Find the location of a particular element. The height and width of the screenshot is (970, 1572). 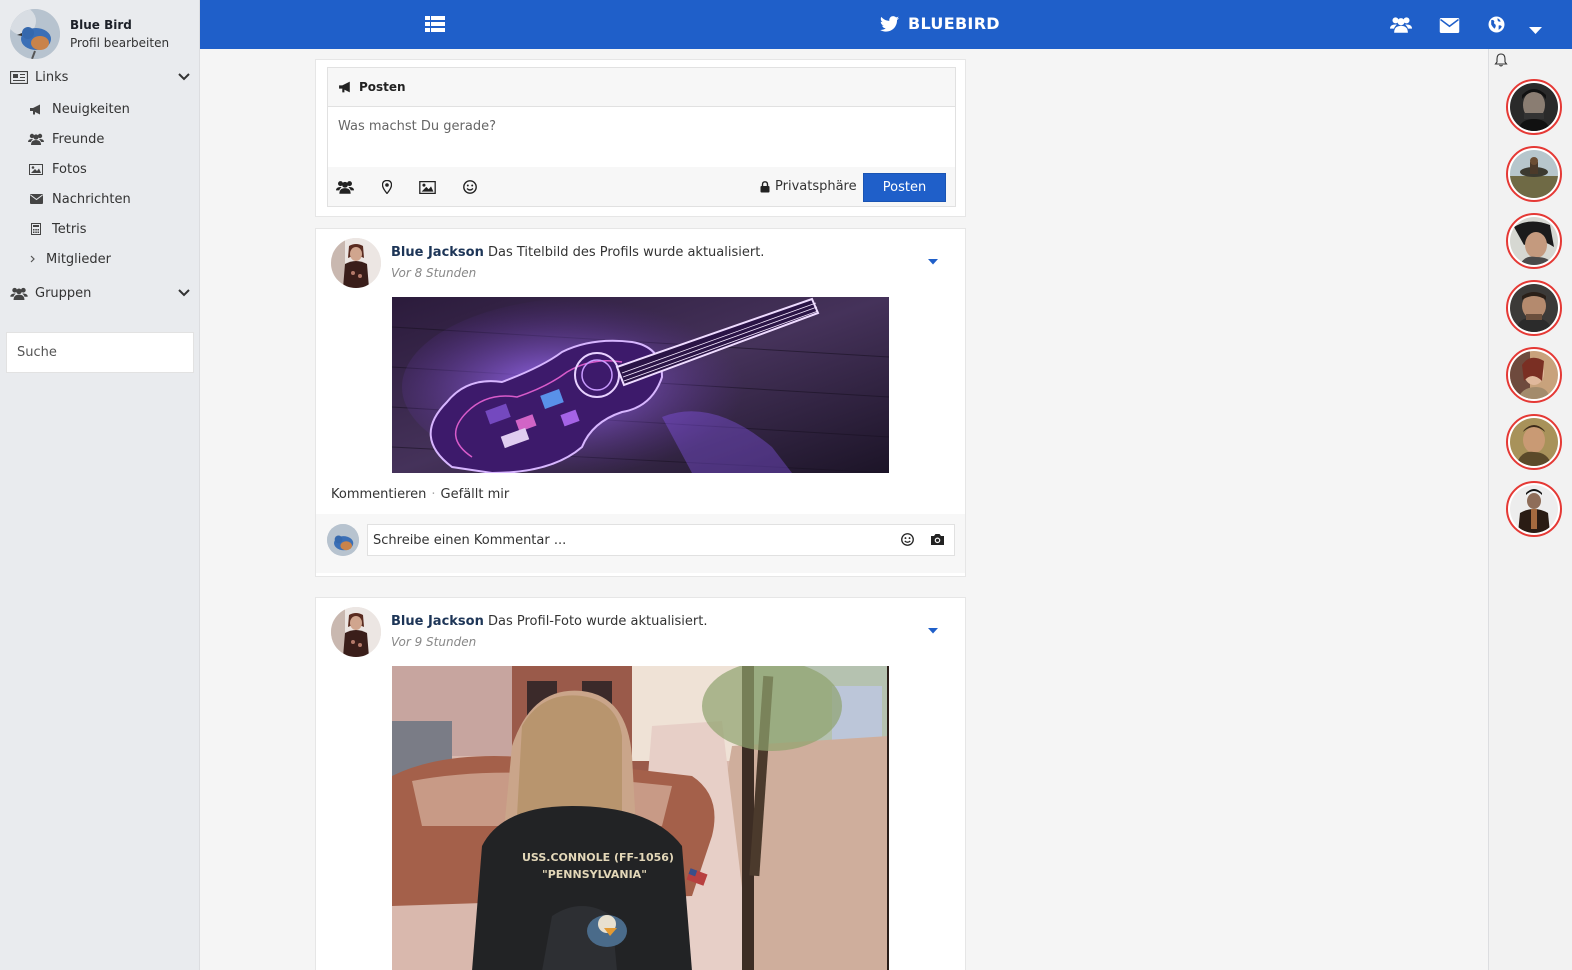

top-navbar: BLUEBIRD is located at coordinates (886, 24).